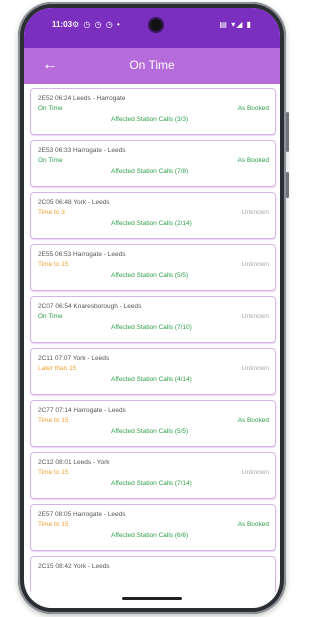 Image resolution: width=320 pixels, height=617 pixels. I want to click on navigation-bar, so click(152, 600).